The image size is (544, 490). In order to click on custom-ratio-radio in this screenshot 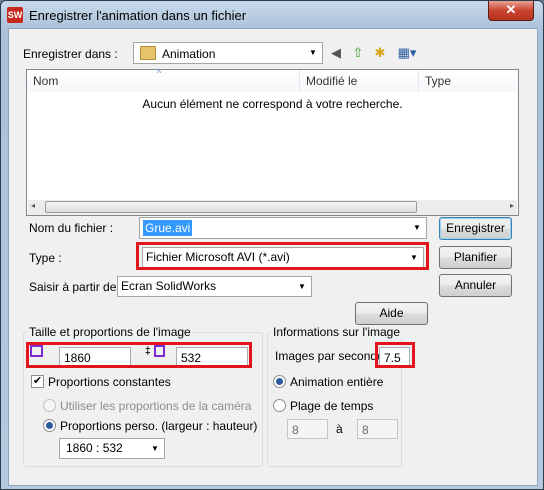, I will do `click(49, 425)`.